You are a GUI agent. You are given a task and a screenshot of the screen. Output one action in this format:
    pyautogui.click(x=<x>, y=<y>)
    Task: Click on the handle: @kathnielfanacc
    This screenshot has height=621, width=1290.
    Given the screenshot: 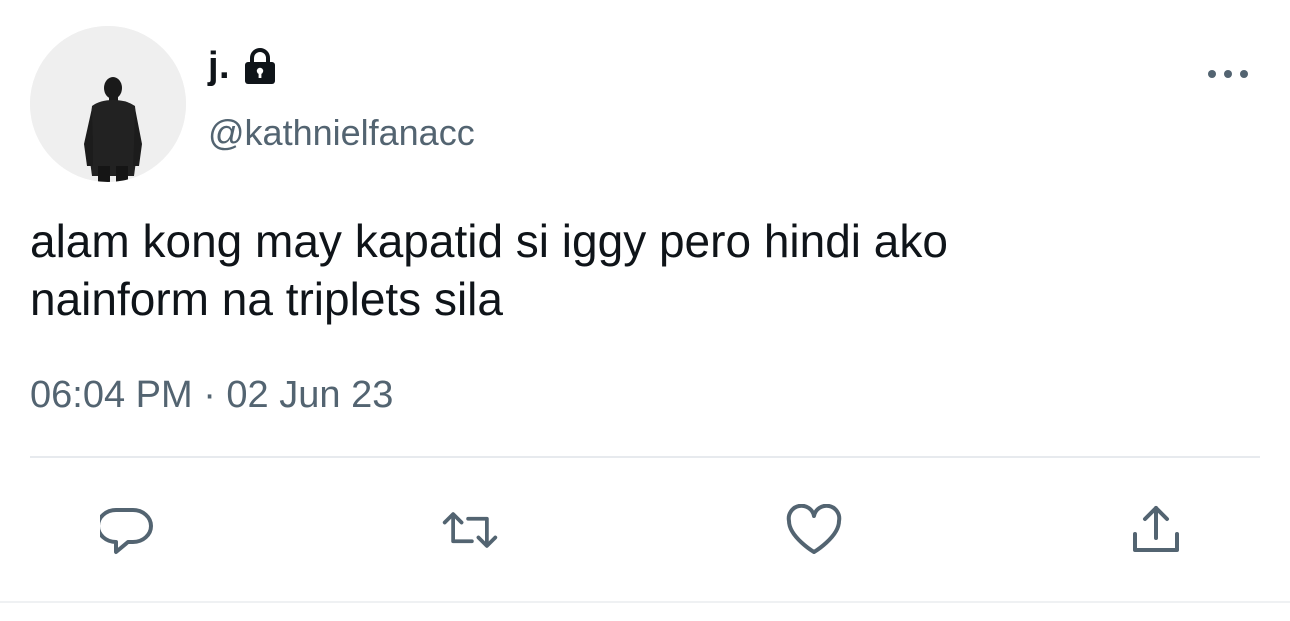 What is the action you would take?
    pyautogui.click(x=341, y=133)
    